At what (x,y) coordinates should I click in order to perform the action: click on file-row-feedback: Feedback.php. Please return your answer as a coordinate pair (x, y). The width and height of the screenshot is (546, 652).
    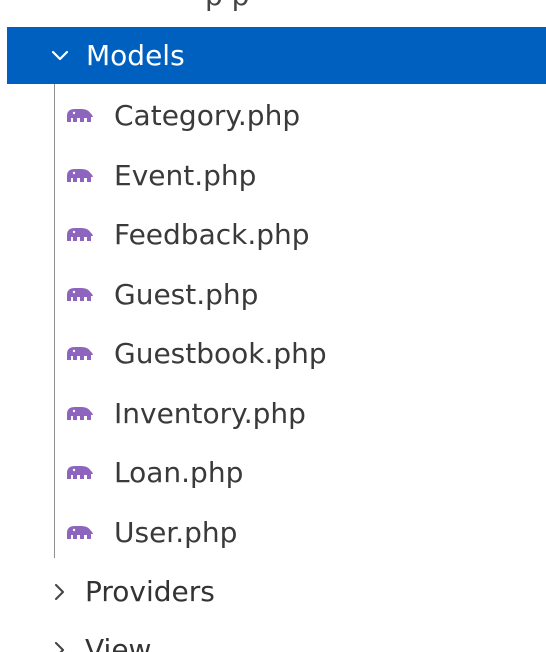
    Looking at the image, I should click on (273, 235).